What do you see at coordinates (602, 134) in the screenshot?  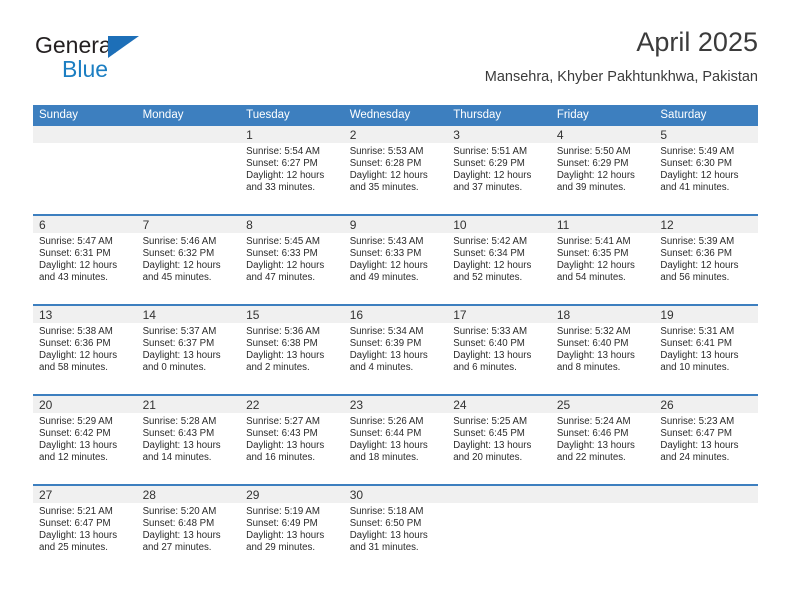 I see `day-number: 4` at bounding box center [602, 134].